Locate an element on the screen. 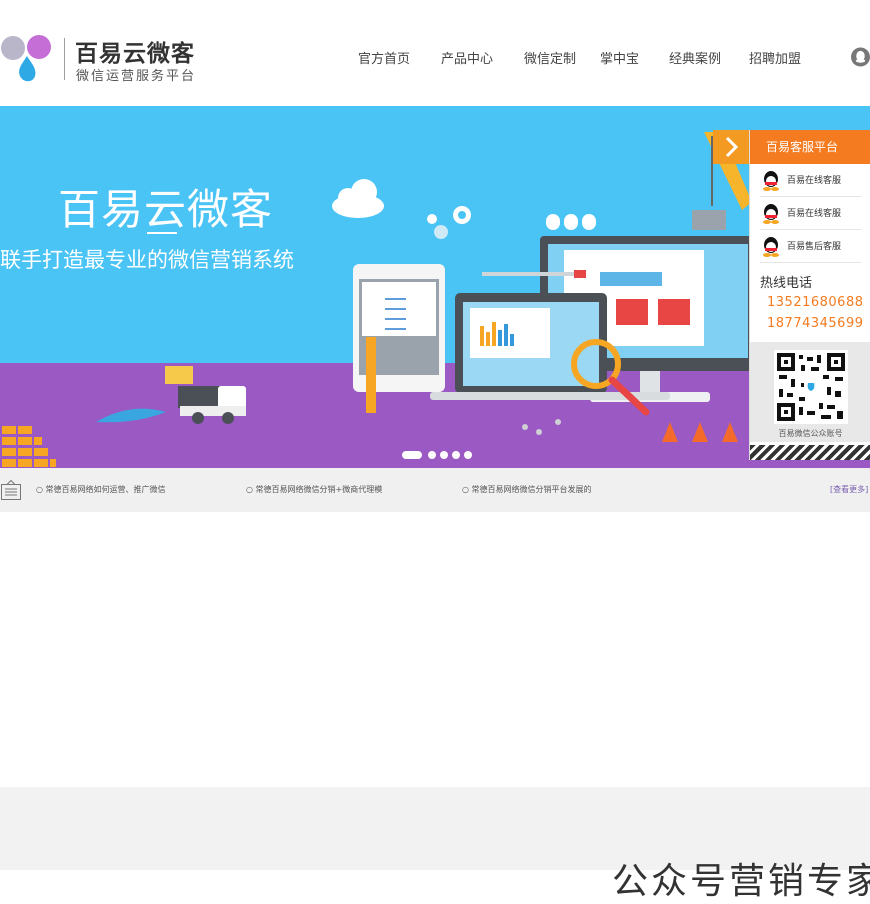 This screenshot has width=870, height=904. banner-title: 百易云微客 is located at coordinates (166, 209).